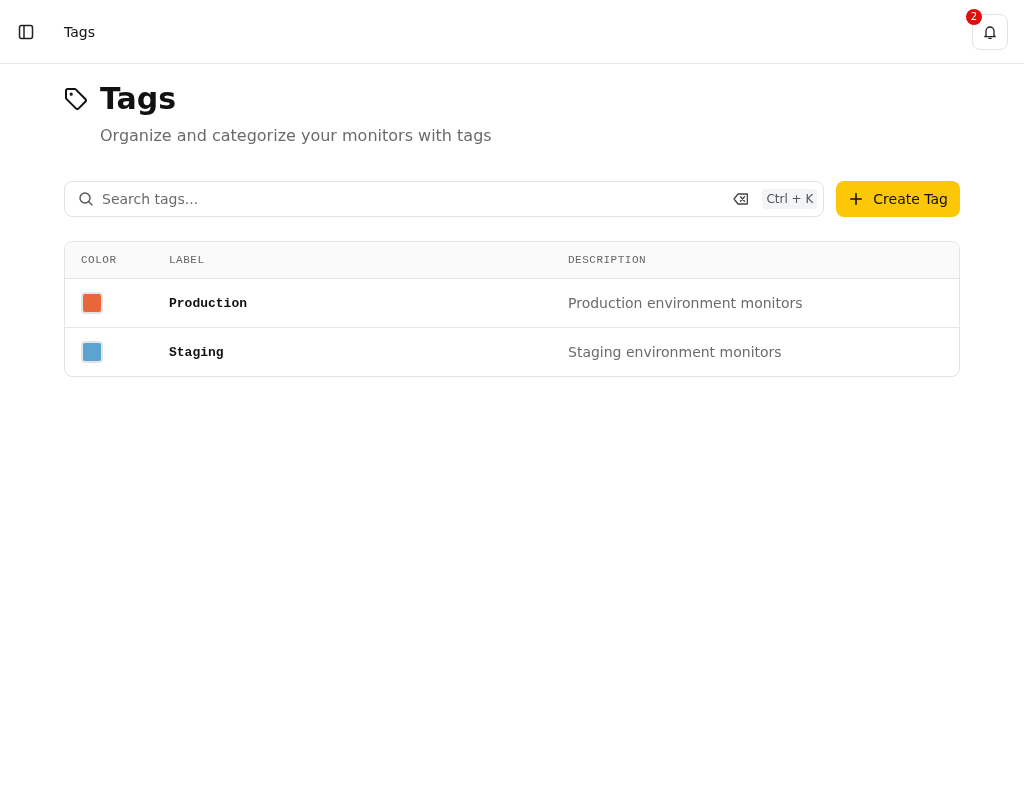  Describe the element at coordinates (974, 16) in the screenshot. I see `notification-count: 2` at that location.